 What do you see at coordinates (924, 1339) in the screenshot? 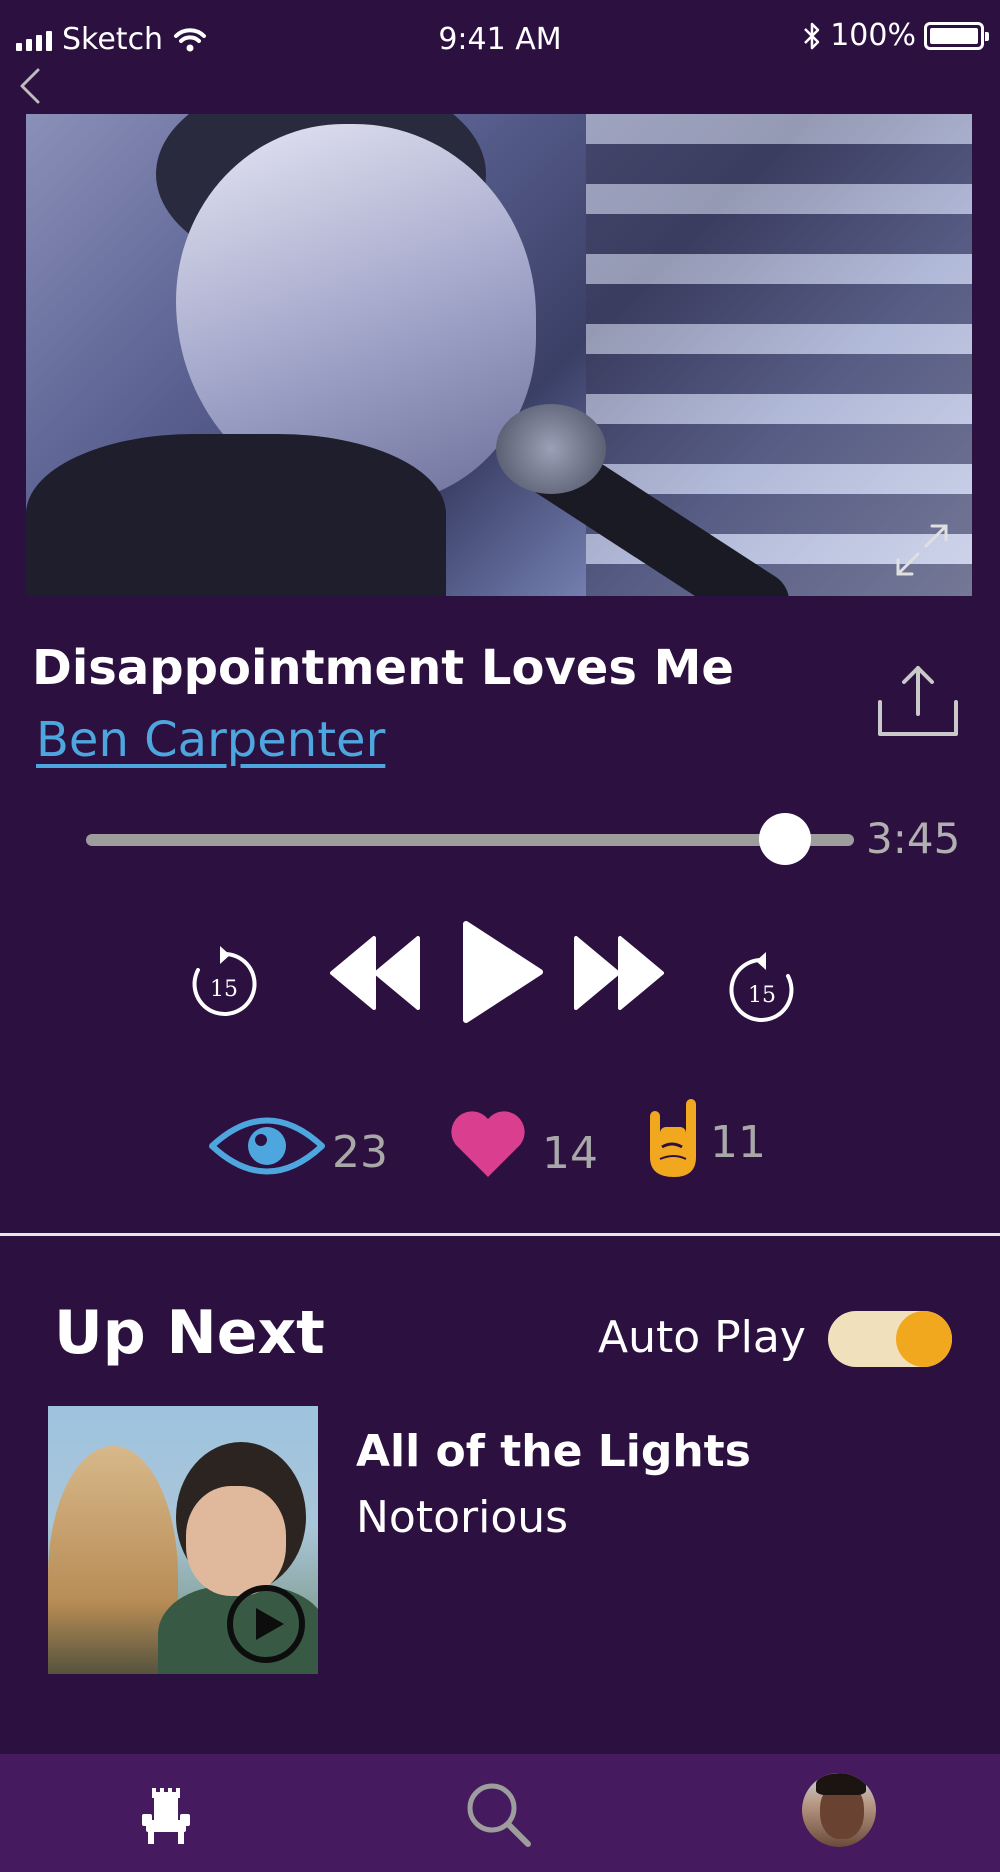
I see `autoplay-toggle-knob` at bounding box center [924, 1339].